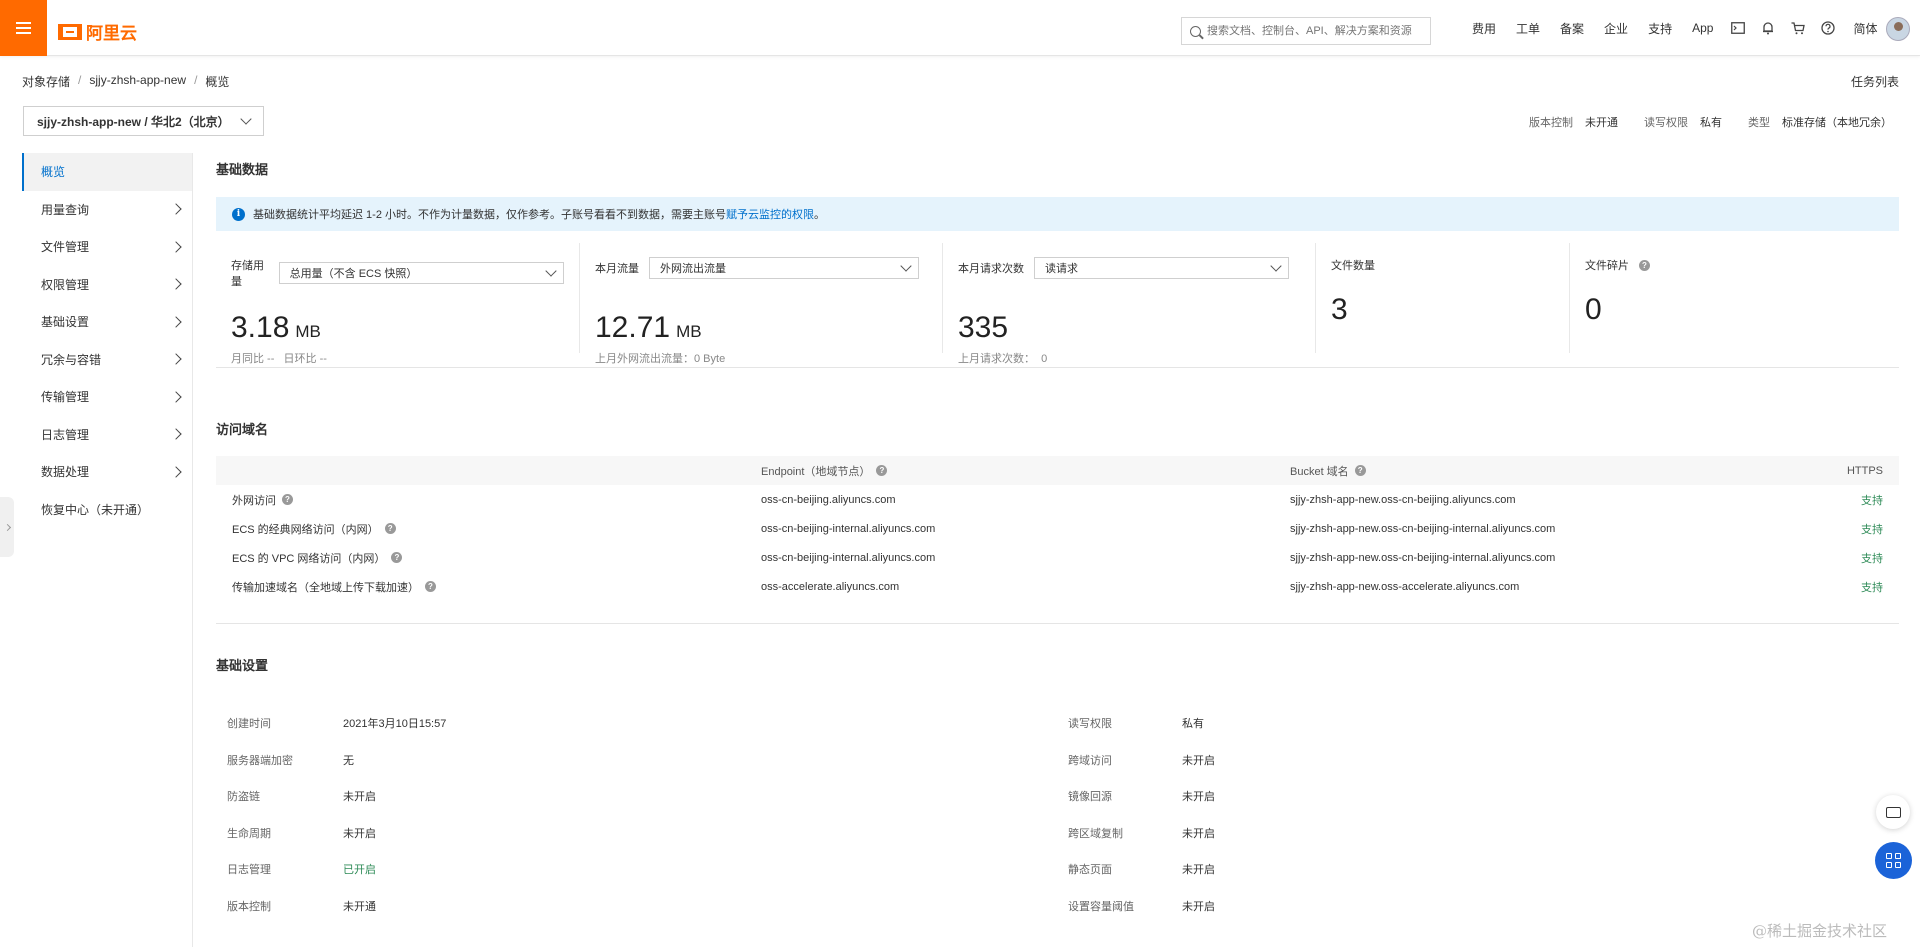  What do you see at coordinates (53, 172) in the screenshot?
I see `sidebar-item-label: 概览` at bounding box center [53, 172].